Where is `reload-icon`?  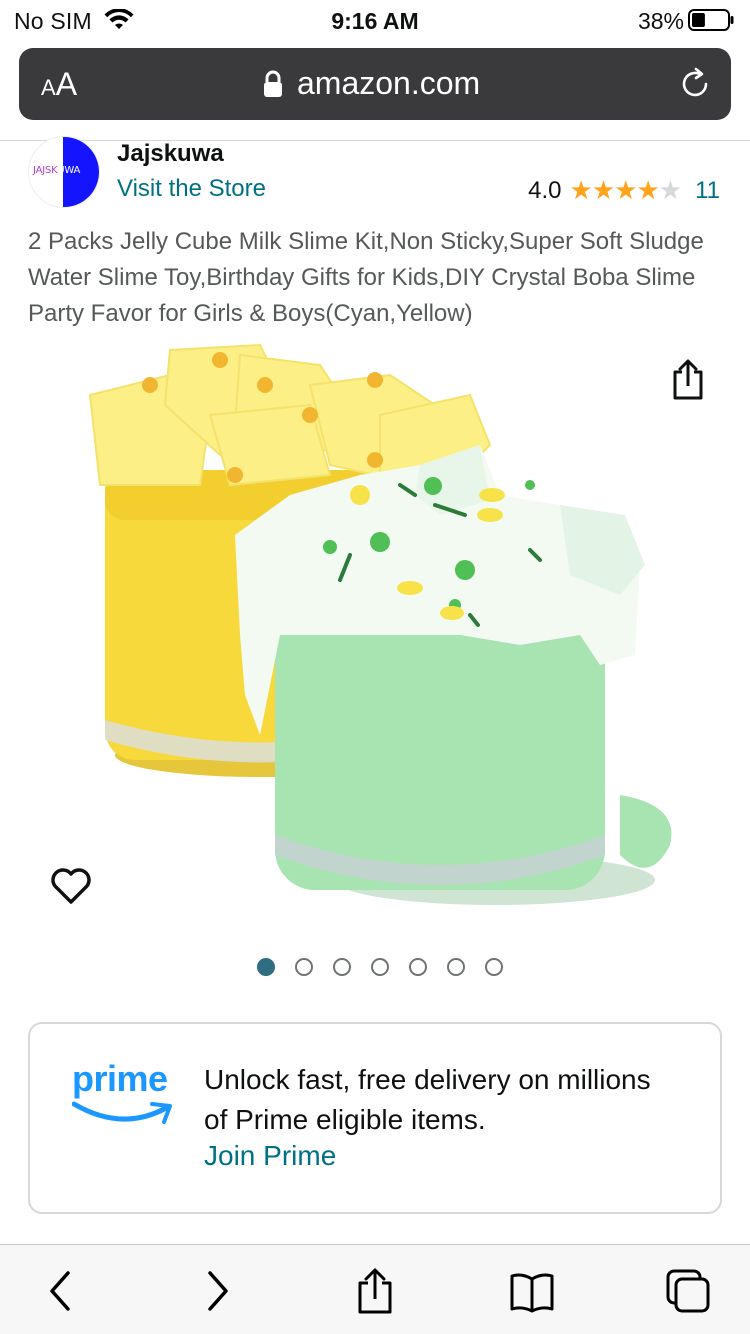
reload-icon is located at coordinates (695, 84).